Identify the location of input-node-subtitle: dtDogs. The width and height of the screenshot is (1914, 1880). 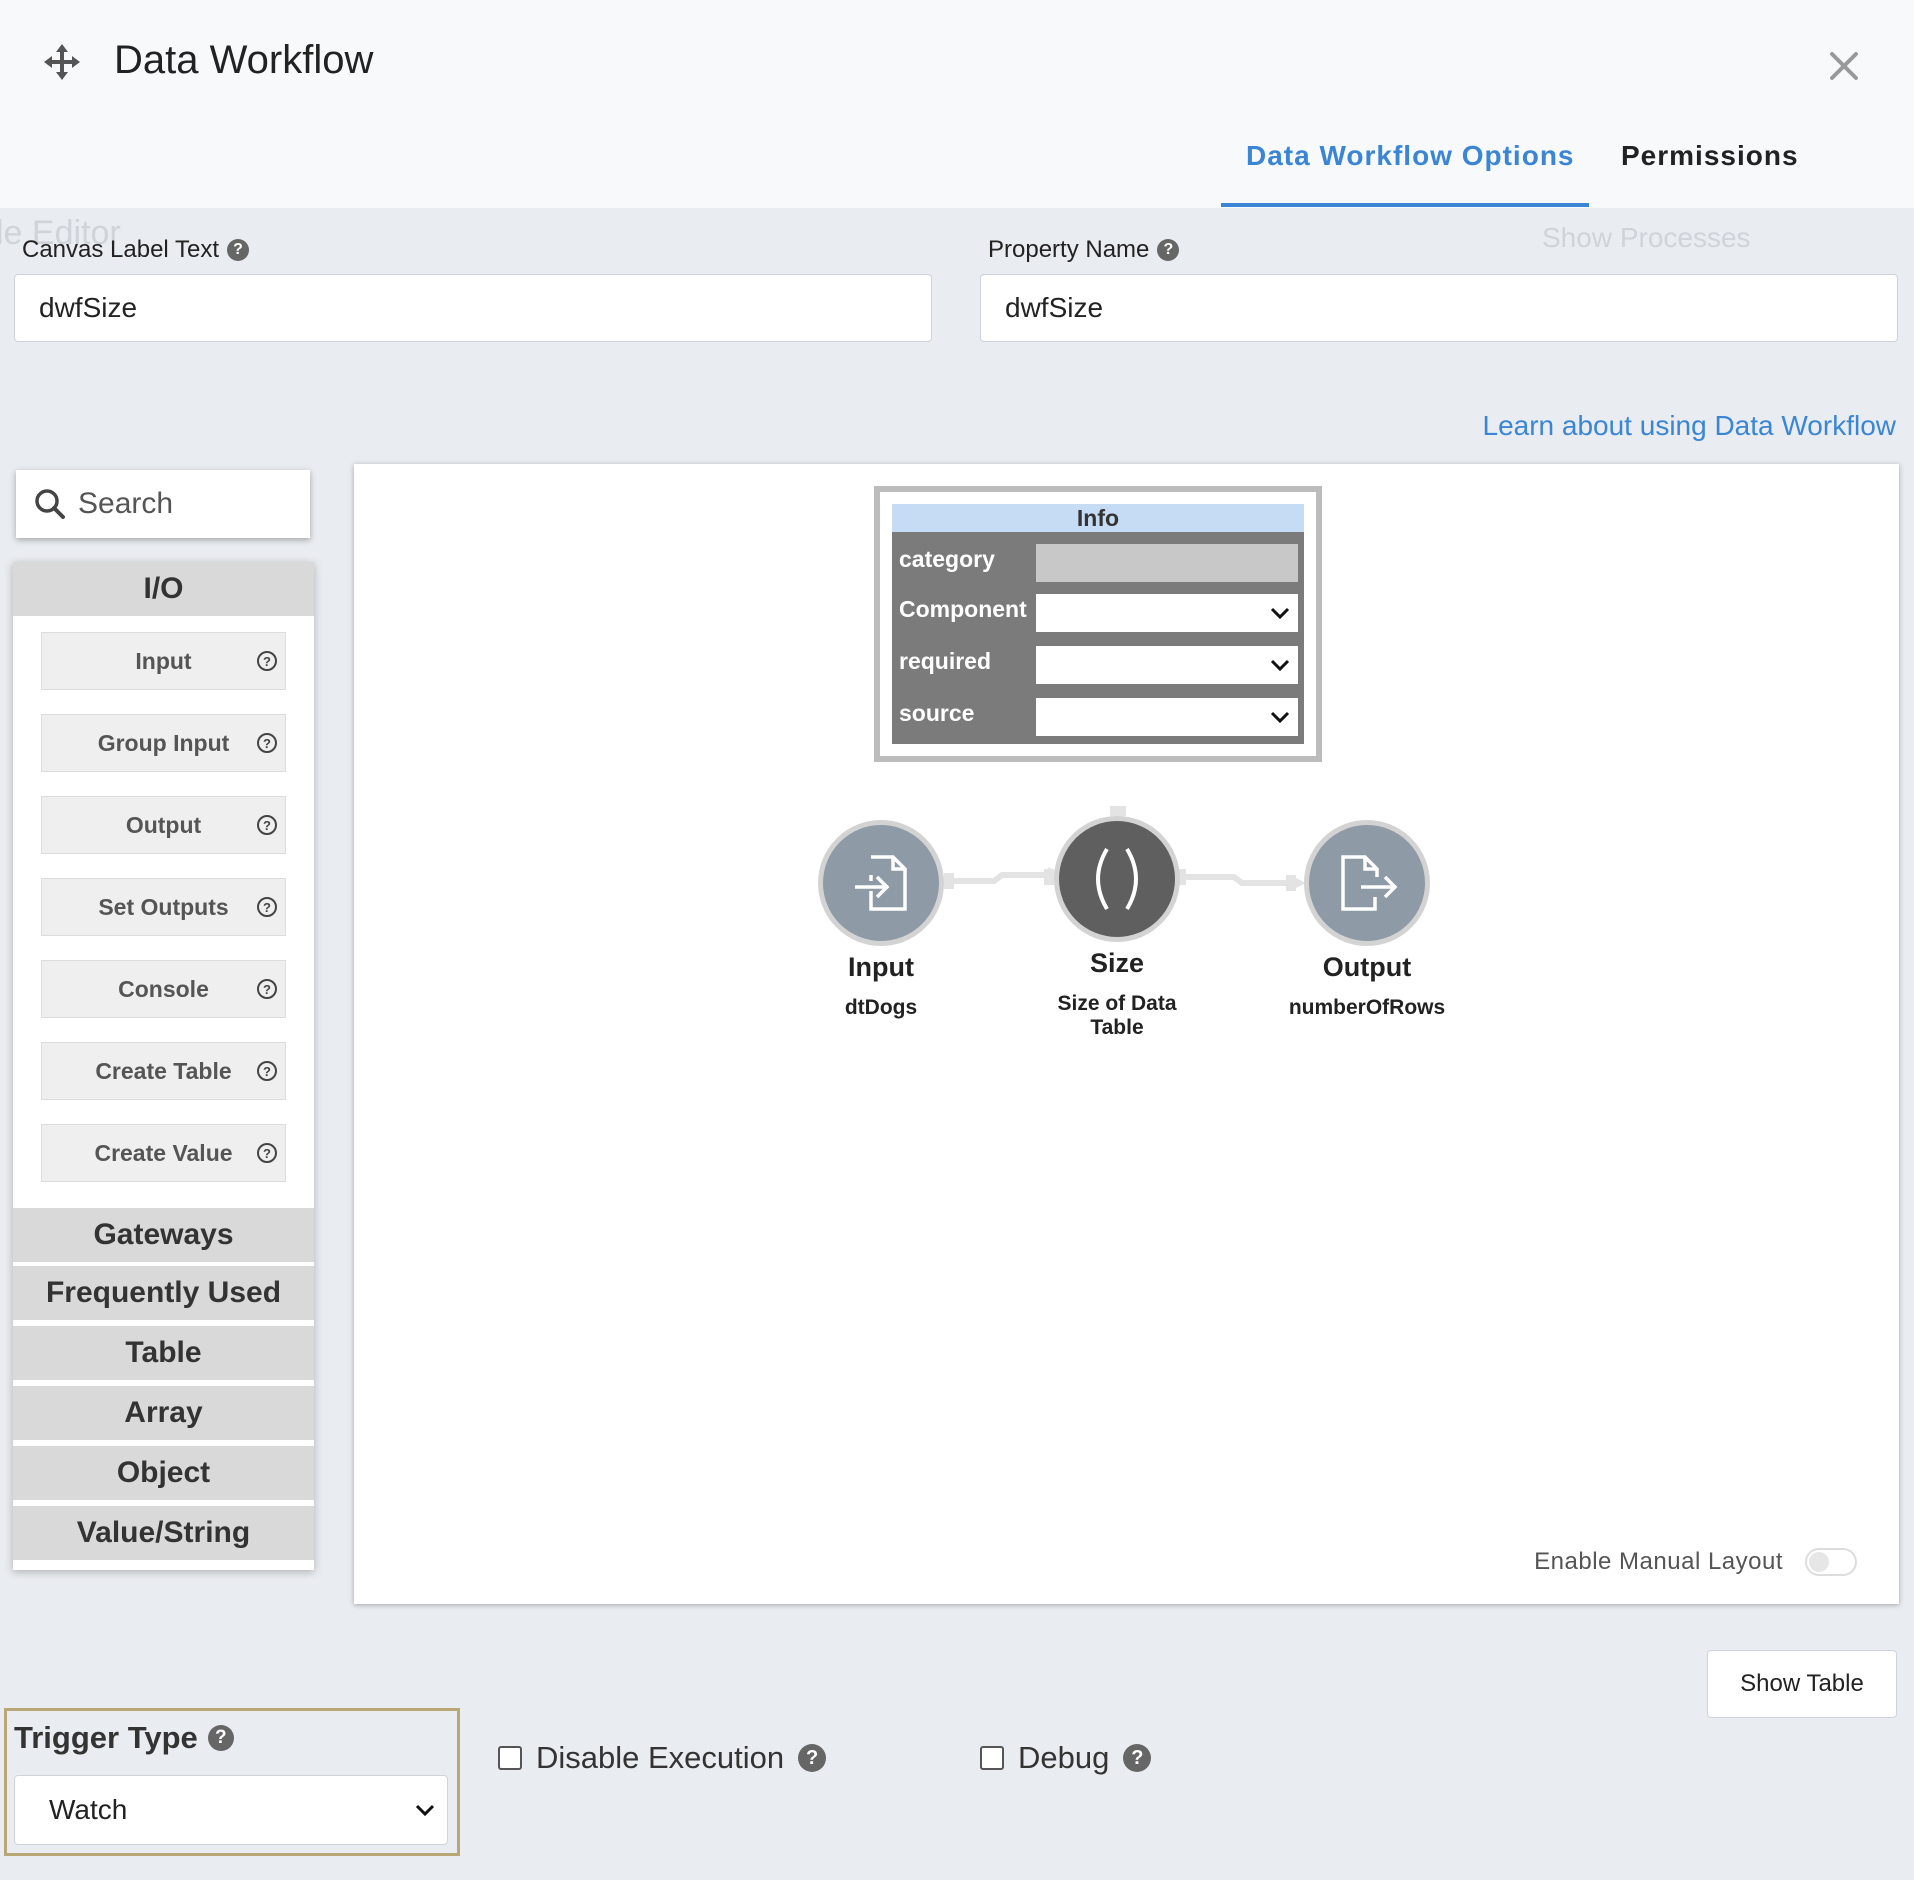
(881, 1007).